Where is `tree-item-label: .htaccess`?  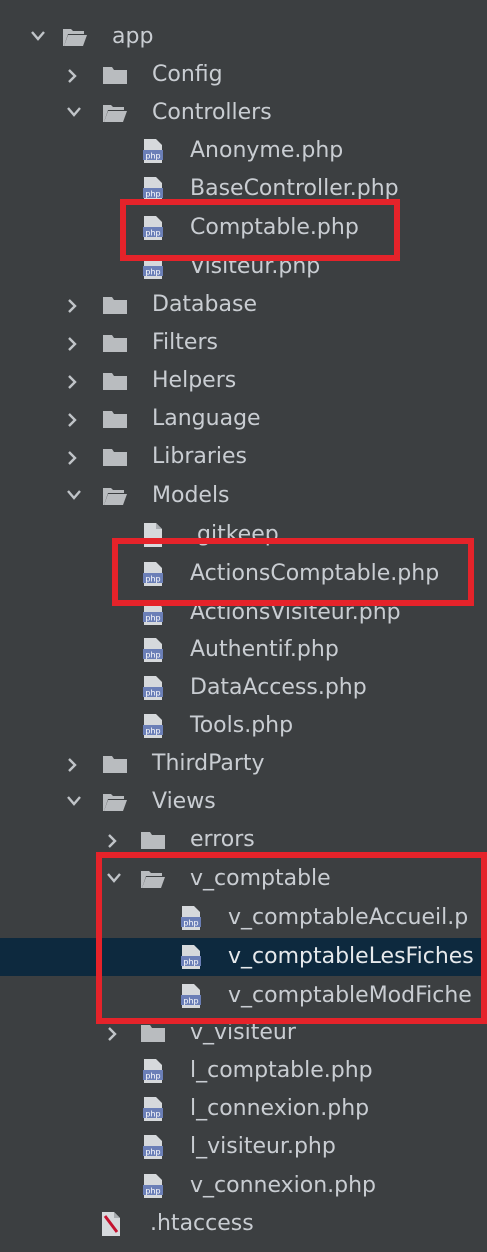
tree-item-label: .htaccess is located at coordinates (202, 1223).